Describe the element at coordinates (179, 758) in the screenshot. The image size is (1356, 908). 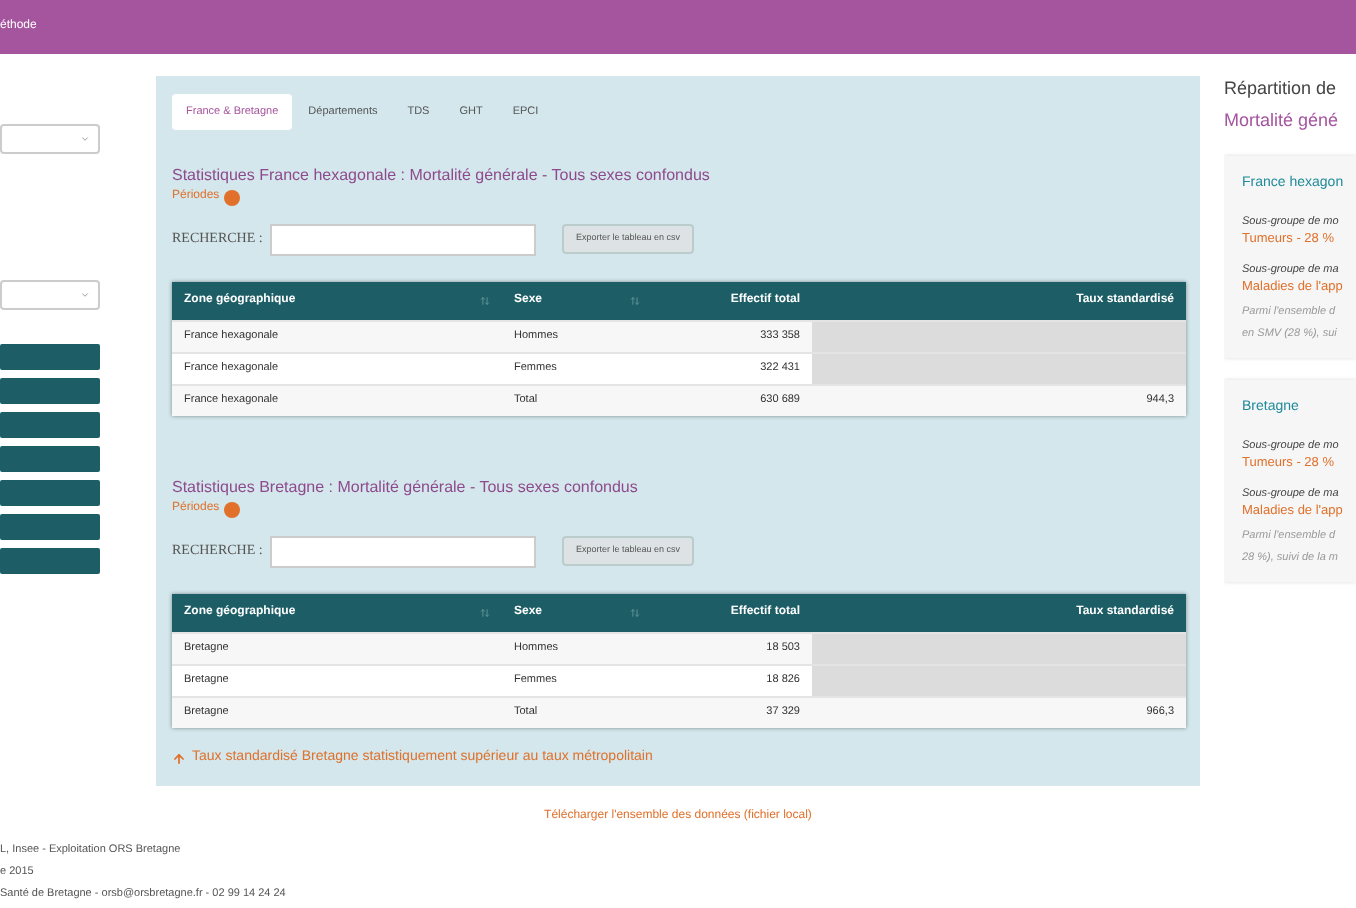
I see `arrow-up-icon` at that location.